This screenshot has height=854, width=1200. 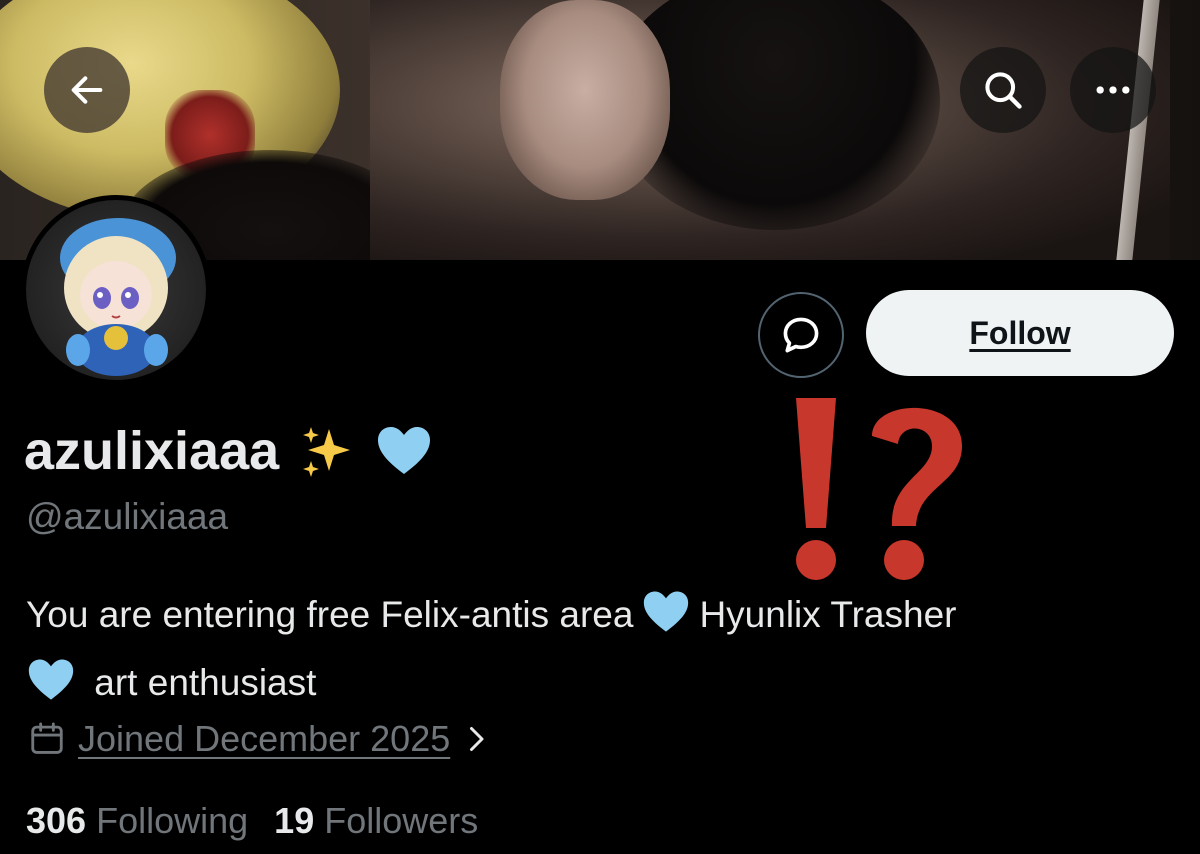 I want to click on bio-text-2: Hyunlix Trasher, so click(x=828, y=614).